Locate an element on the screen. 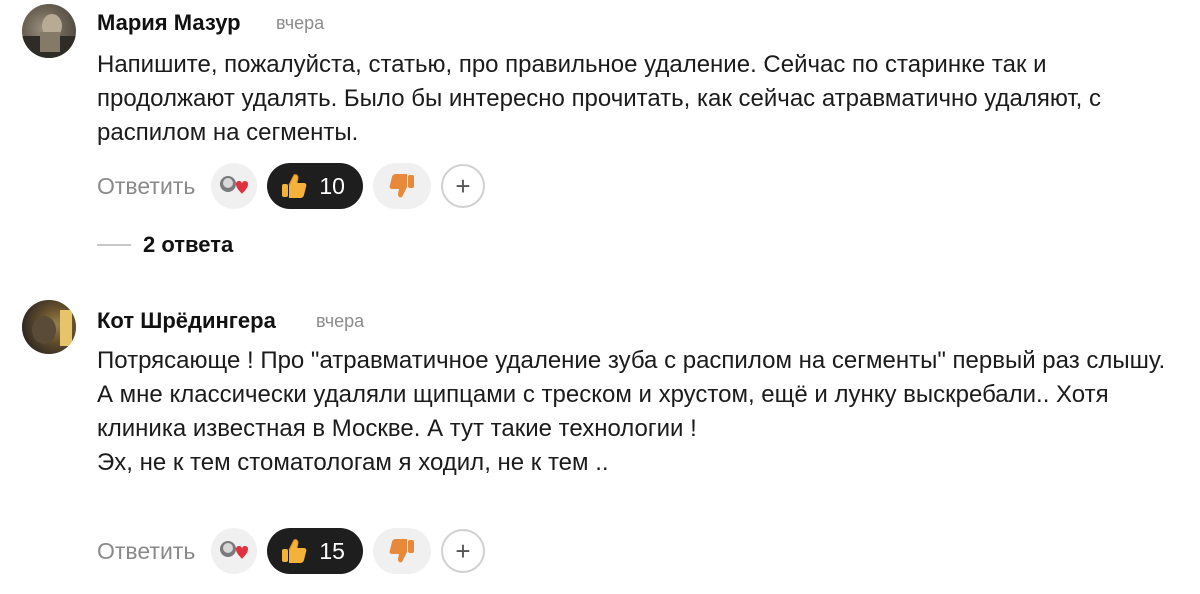  comment-actions: Ответить 10 + is located at coordinates (291, 186).